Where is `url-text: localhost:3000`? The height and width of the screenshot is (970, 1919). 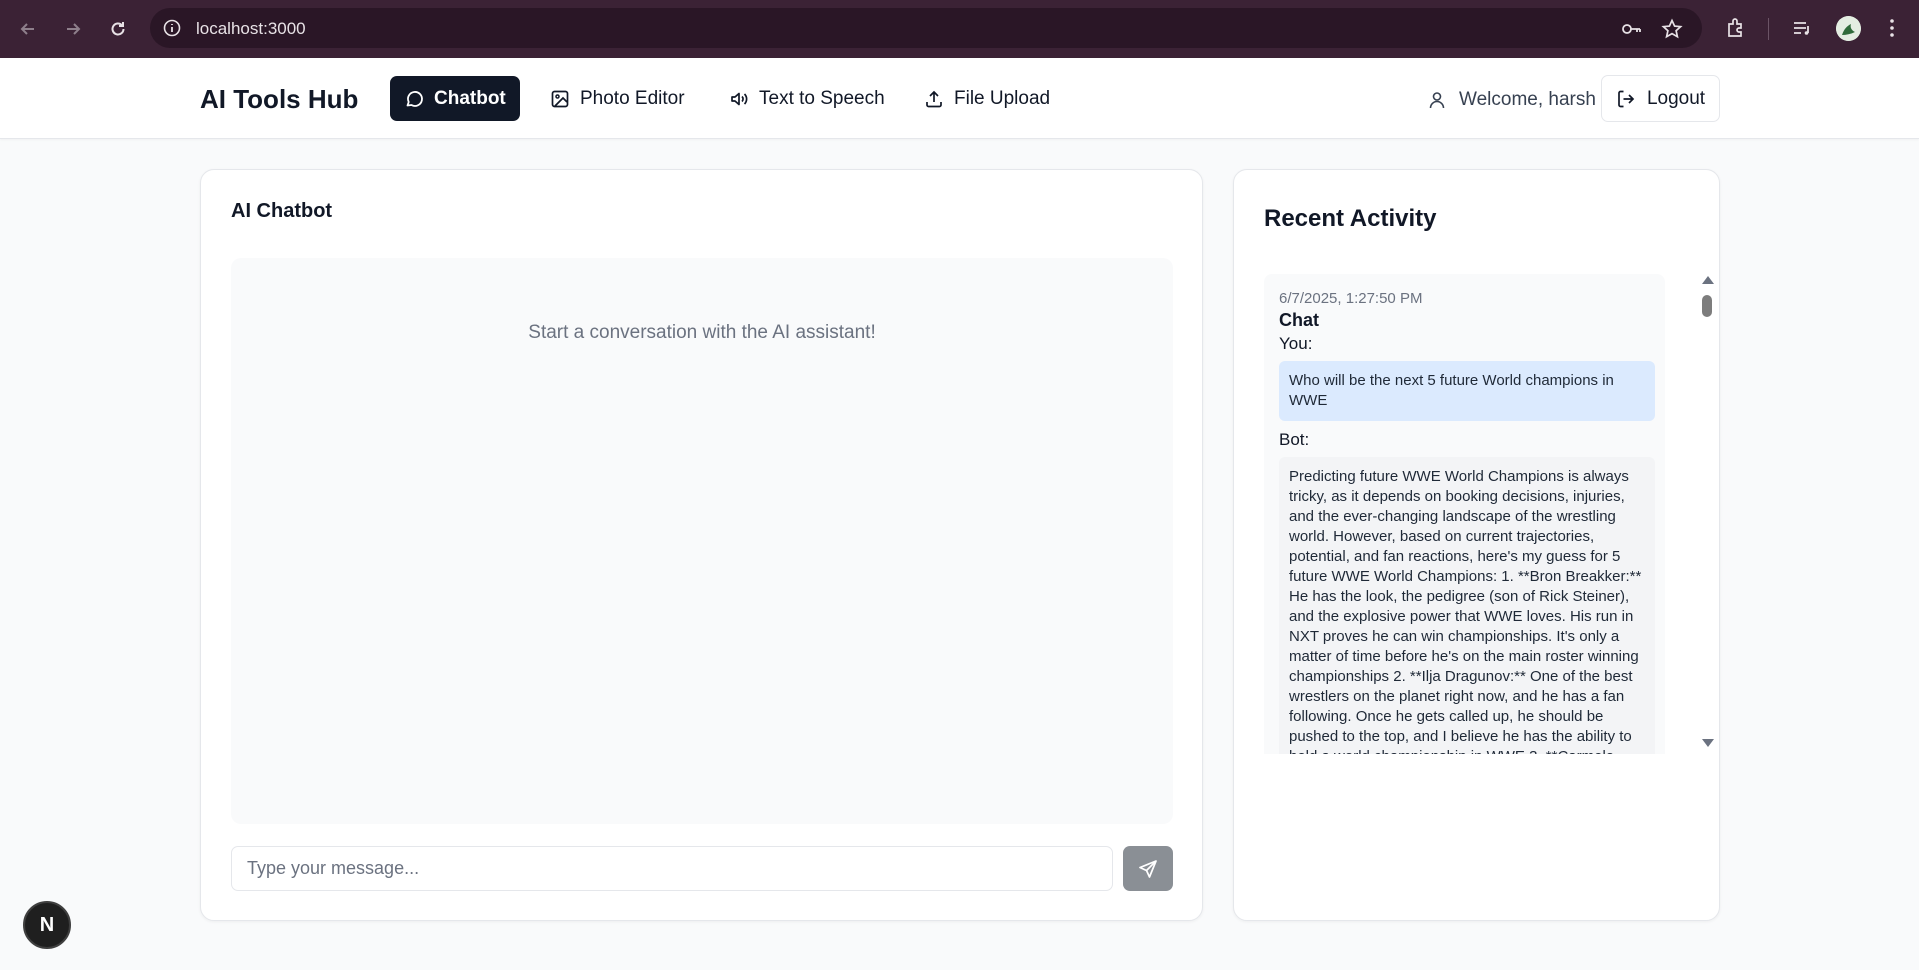 url-text: localhost:3000 is located at coordinates (251, 28).